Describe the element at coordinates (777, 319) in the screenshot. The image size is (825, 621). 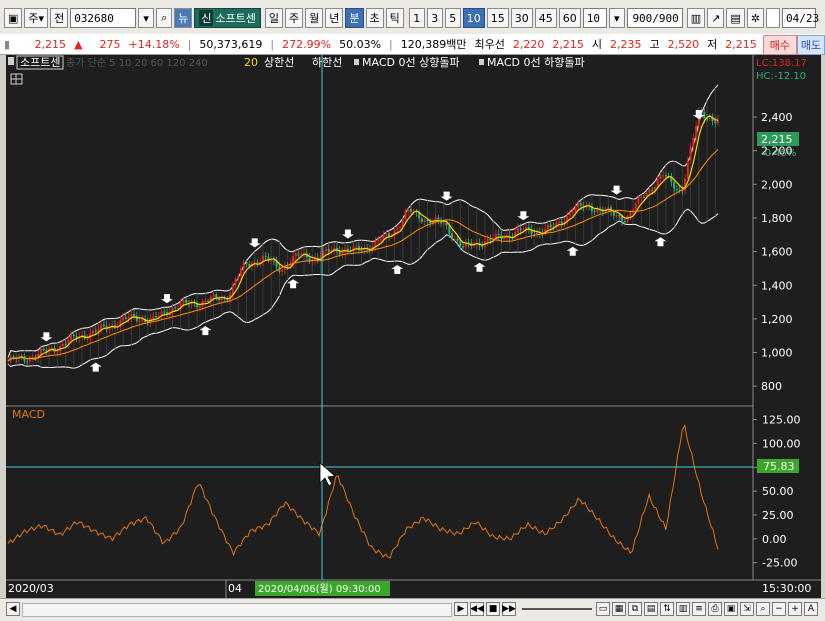
I see `price-axis-label: 1,200` at that location.